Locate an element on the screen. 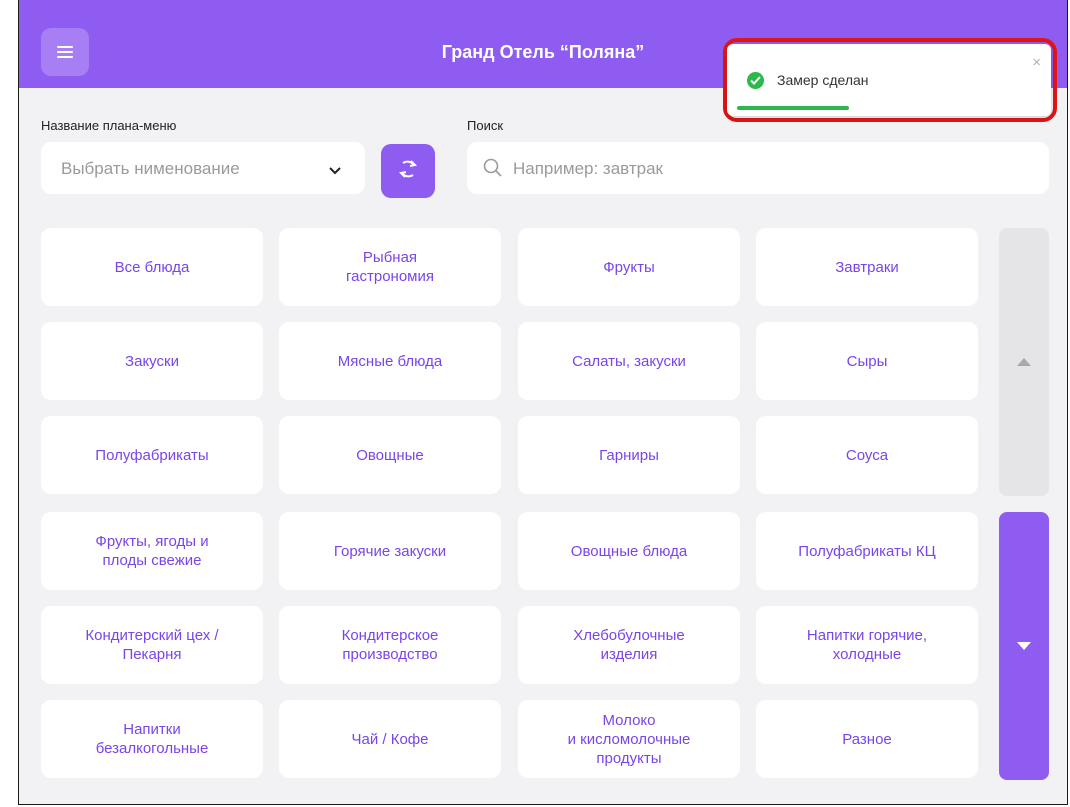  menu-plan-label: Название плана-меню is located at coordinates (109, 125).